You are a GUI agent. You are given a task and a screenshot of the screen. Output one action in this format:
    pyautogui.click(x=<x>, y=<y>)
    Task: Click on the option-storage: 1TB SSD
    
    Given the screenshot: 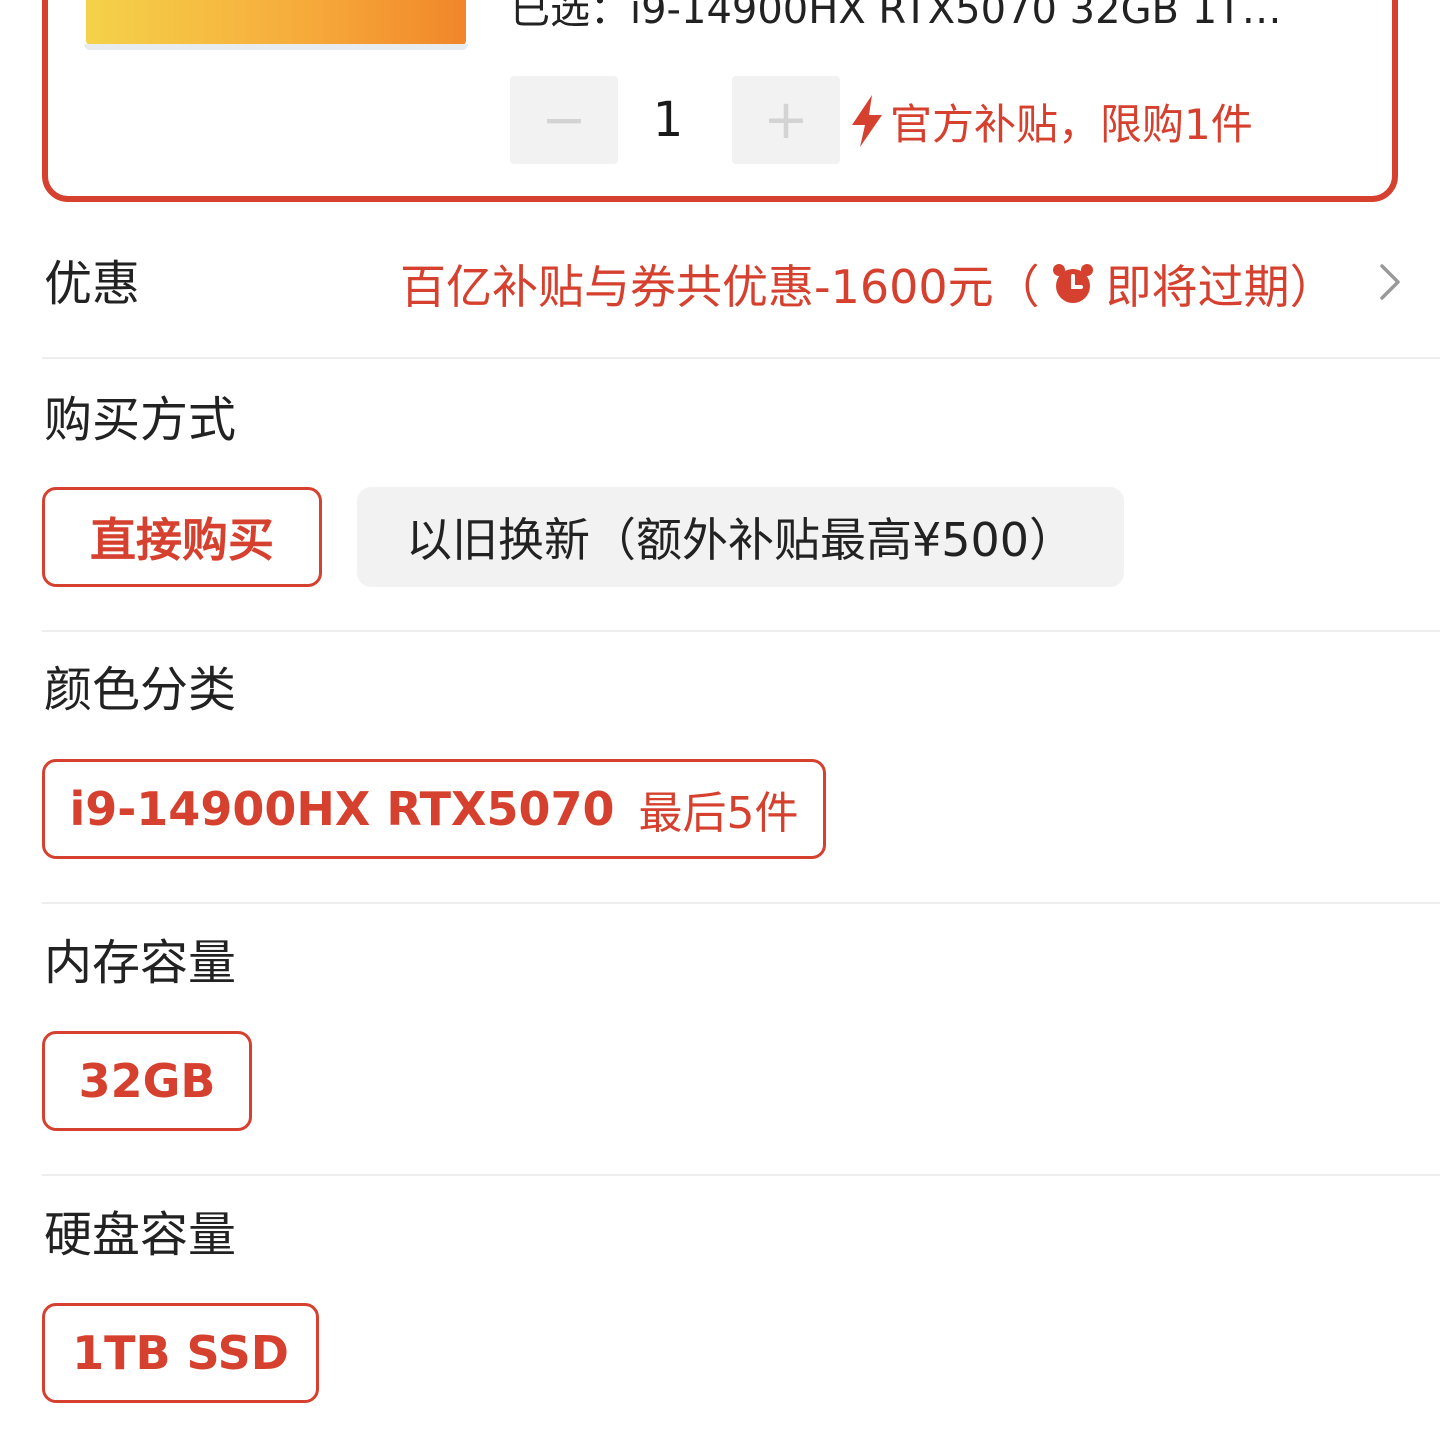 What is the action you would take?
    pyautogui.click(x=180, y=1353)
    